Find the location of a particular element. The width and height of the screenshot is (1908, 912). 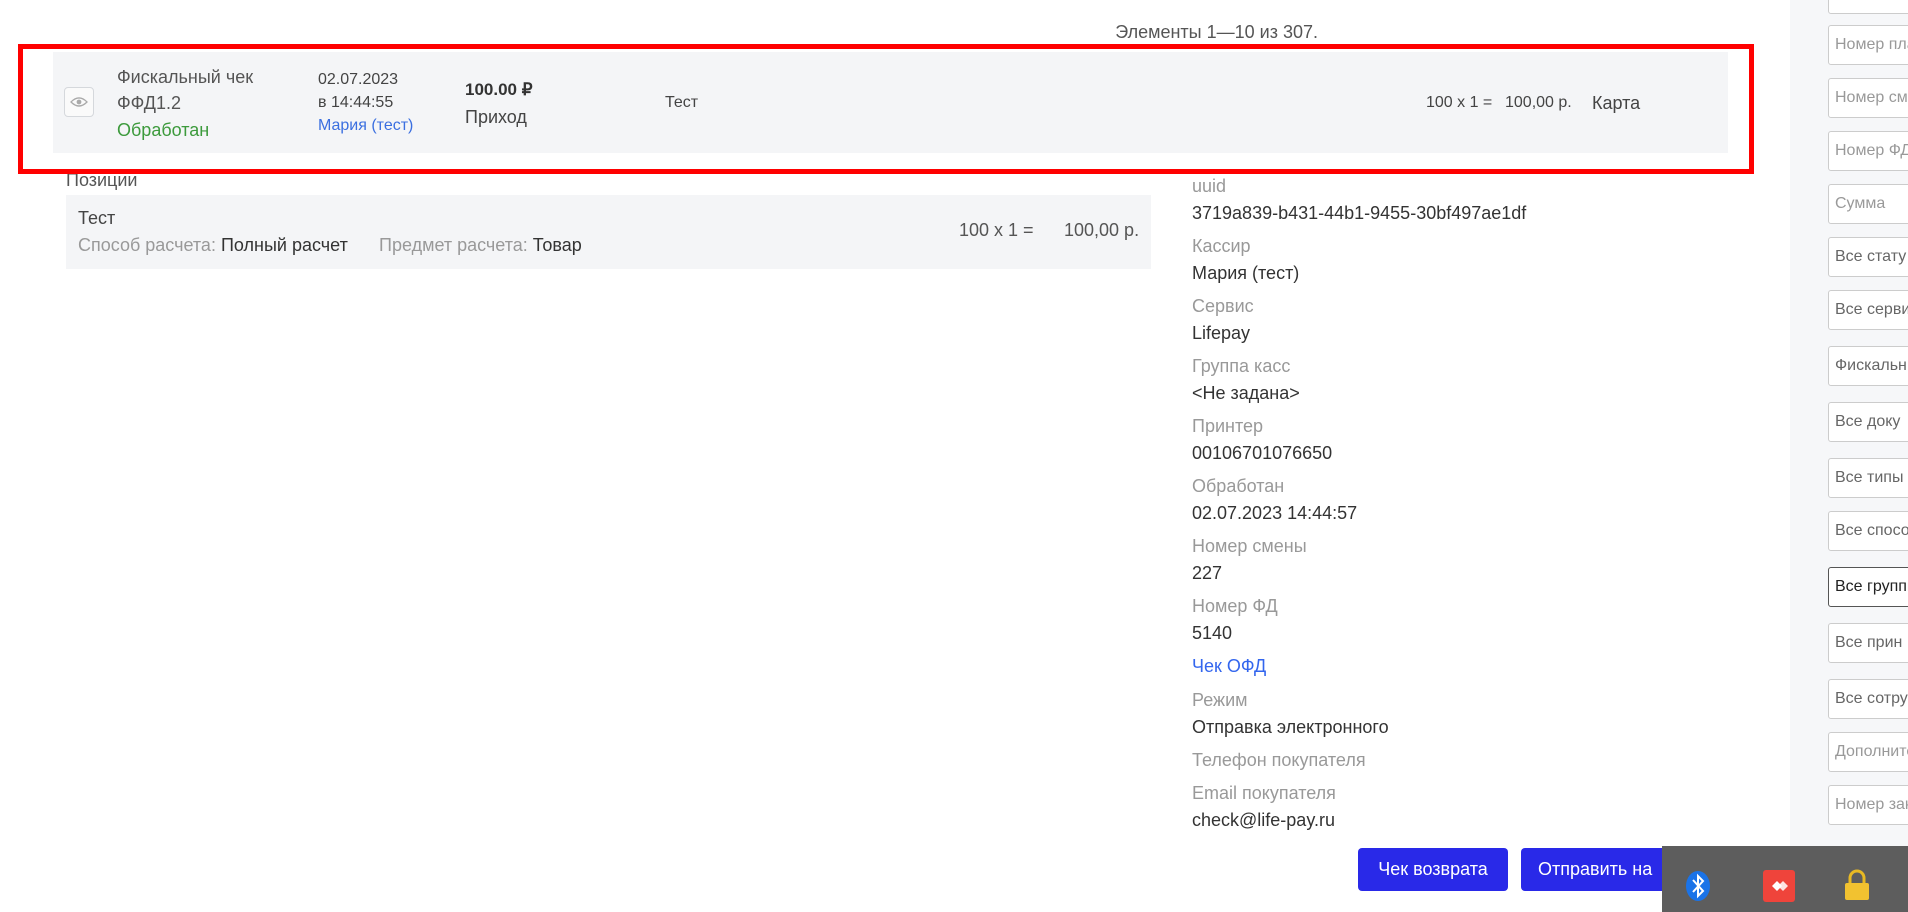

fd-label: Номер ФД is located at coordinates (1235, 606).